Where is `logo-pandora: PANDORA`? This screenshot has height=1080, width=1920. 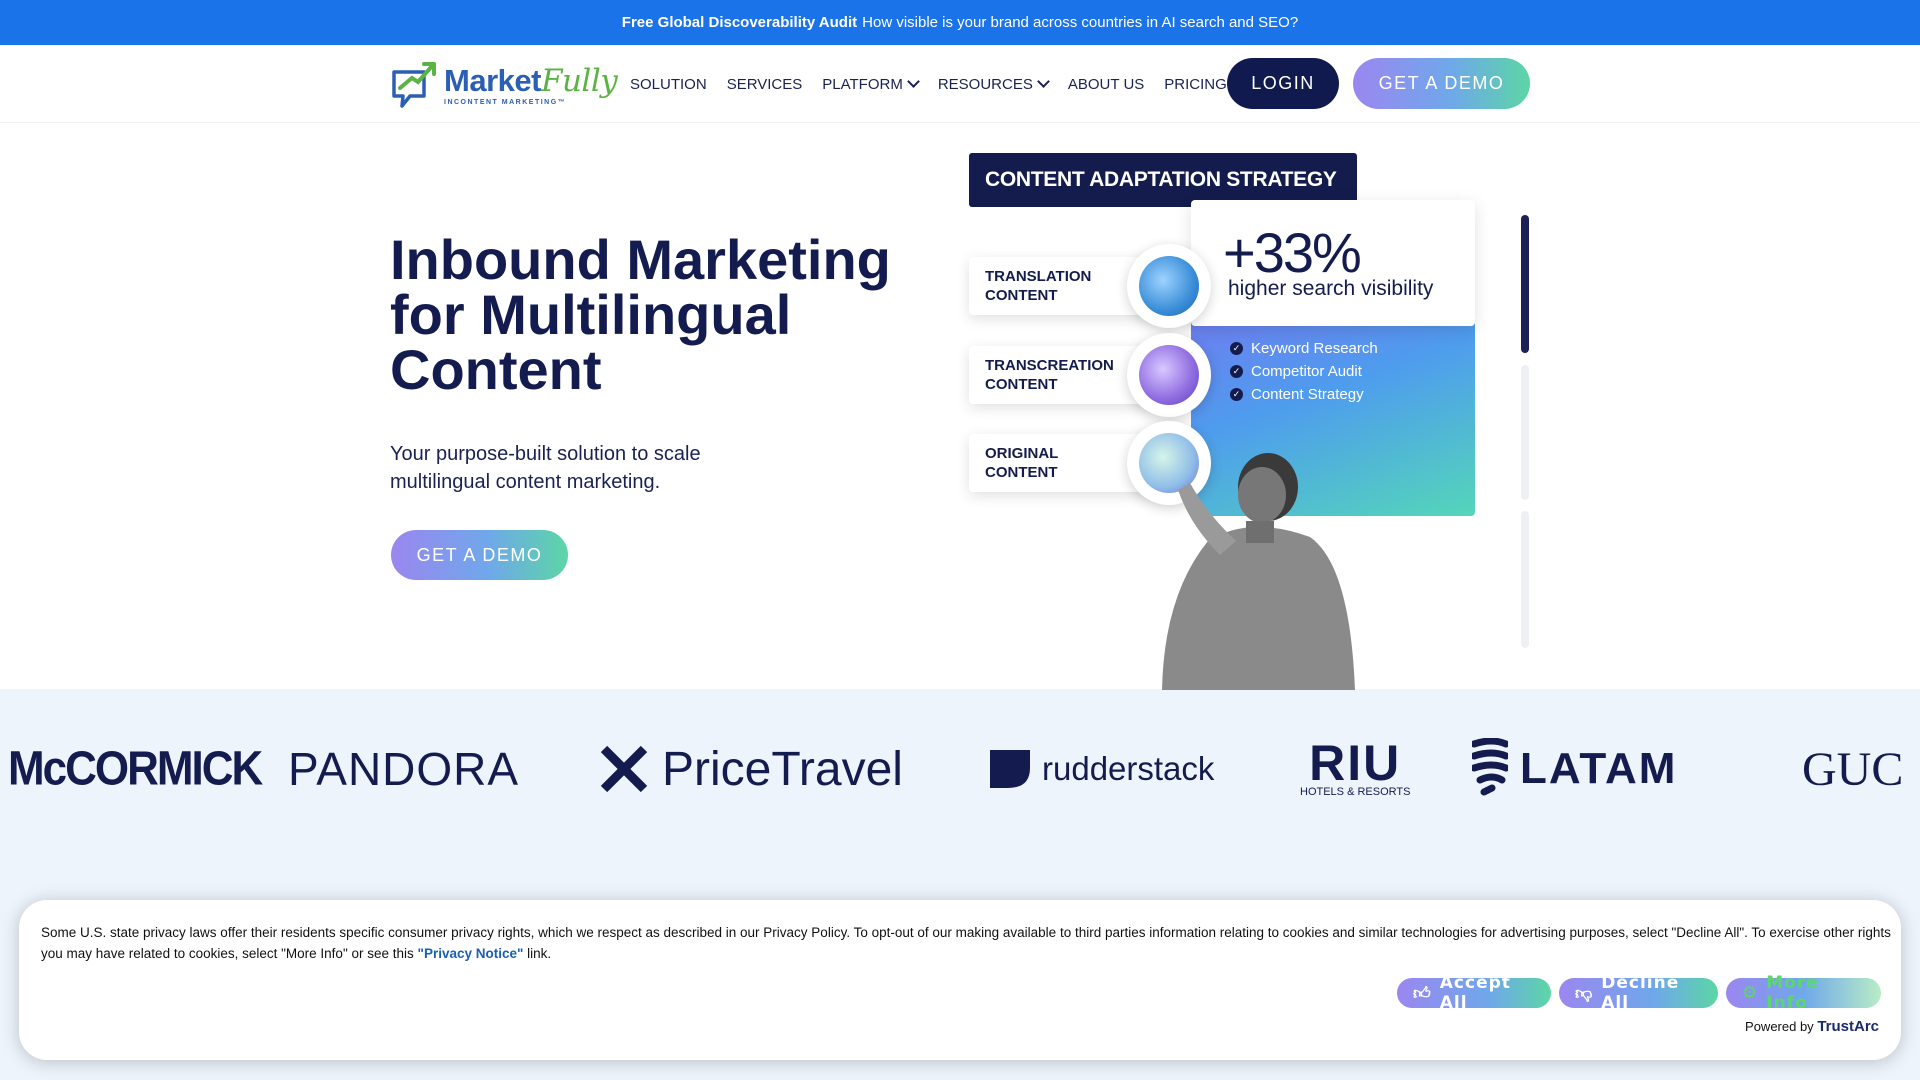 logo-pandora: PANDORA is located at coordinates (404, 769).